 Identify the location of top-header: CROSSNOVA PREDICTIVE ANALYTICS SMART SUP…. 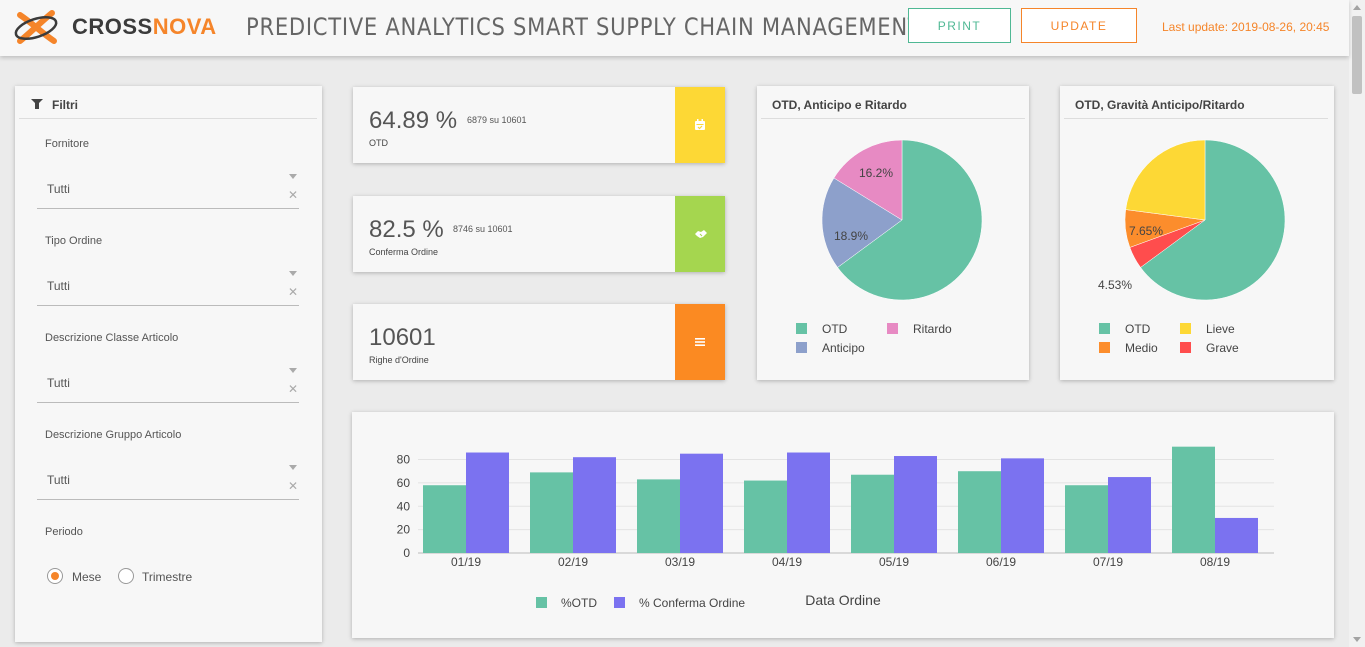
(674, 28).